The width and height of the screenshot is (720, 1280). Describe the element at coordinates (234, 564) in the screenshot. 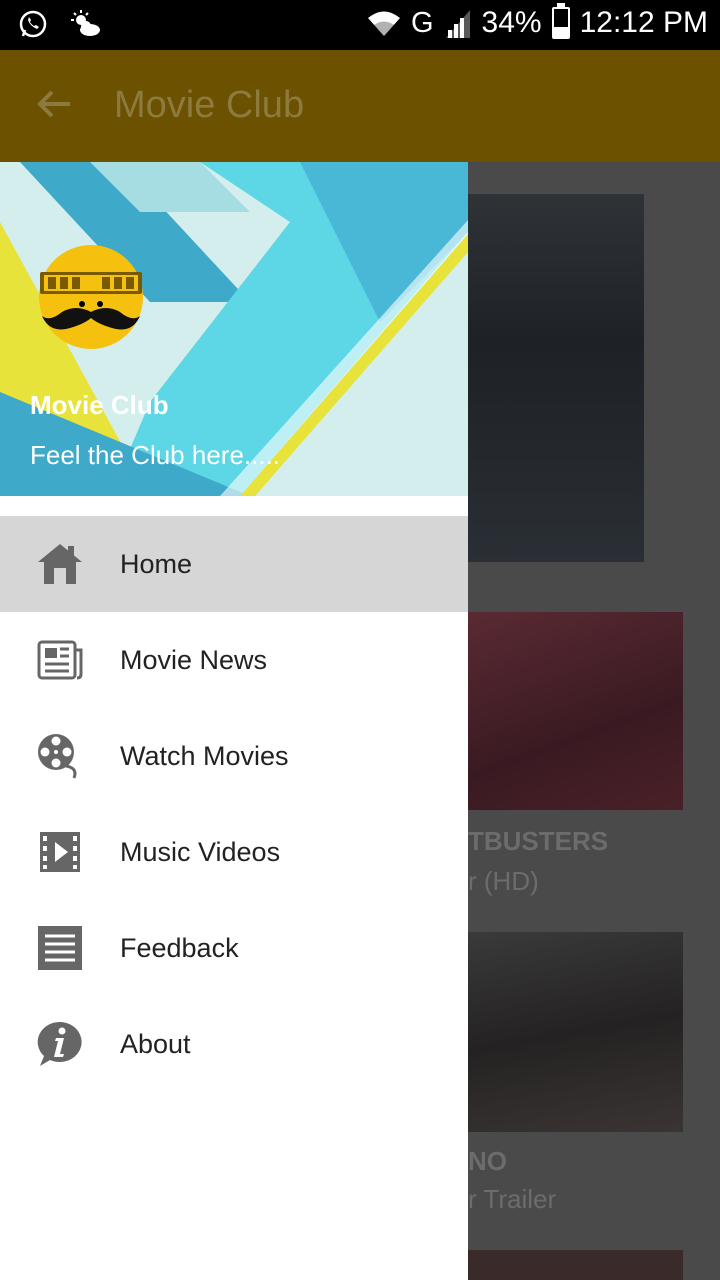

I see `menu-item-home: Home` at that location.